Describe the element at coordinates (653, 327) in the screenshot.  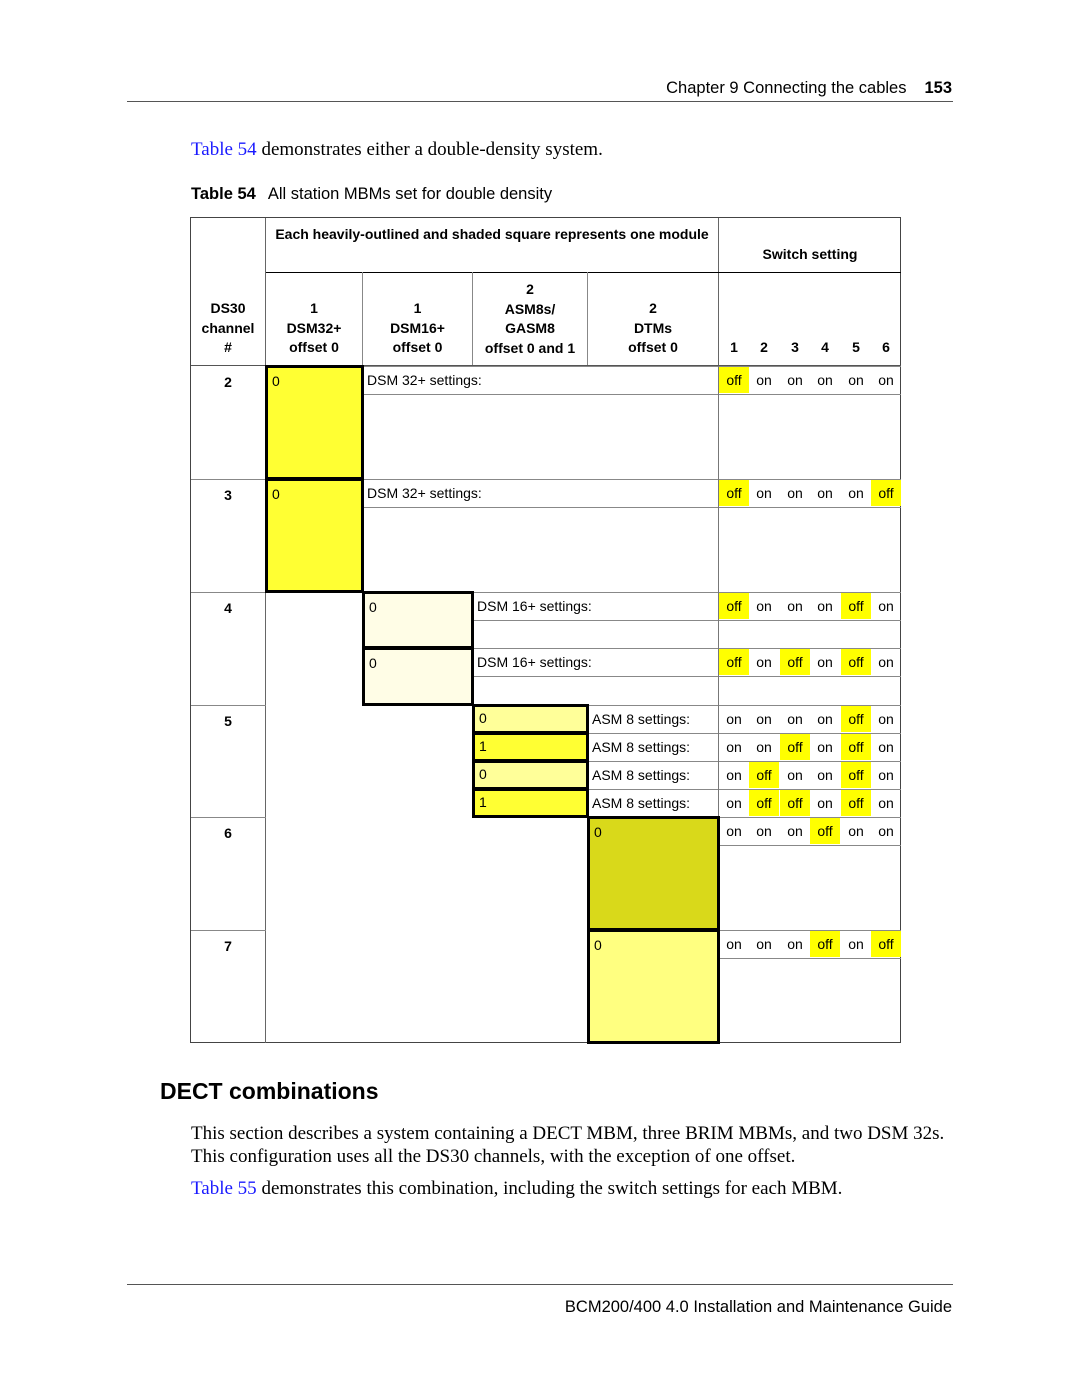
I see `col-dtm-header: 2 DTMs offset 0` at that location.